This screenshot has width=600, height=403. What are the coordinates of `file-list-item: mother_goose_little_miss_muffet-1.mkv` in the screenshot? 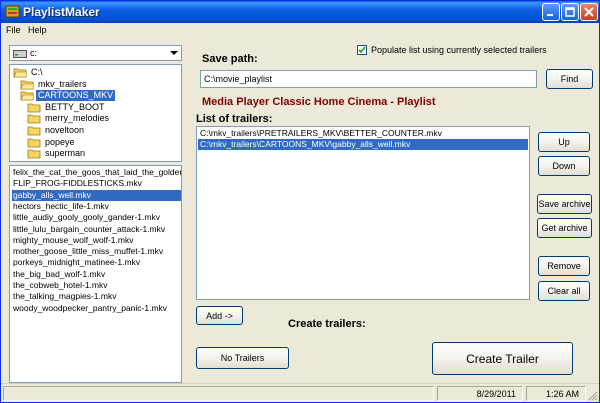 It's located at (96, 251).